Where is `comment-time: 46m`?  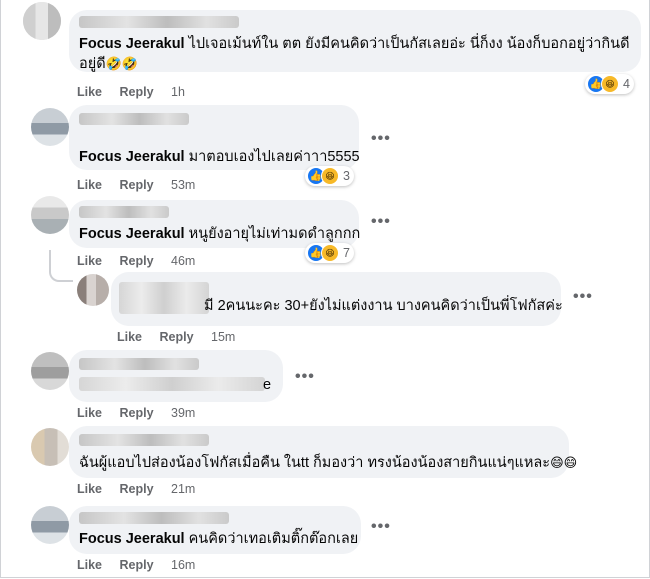 comment-time: 46m is located at coordinates (183, 261).